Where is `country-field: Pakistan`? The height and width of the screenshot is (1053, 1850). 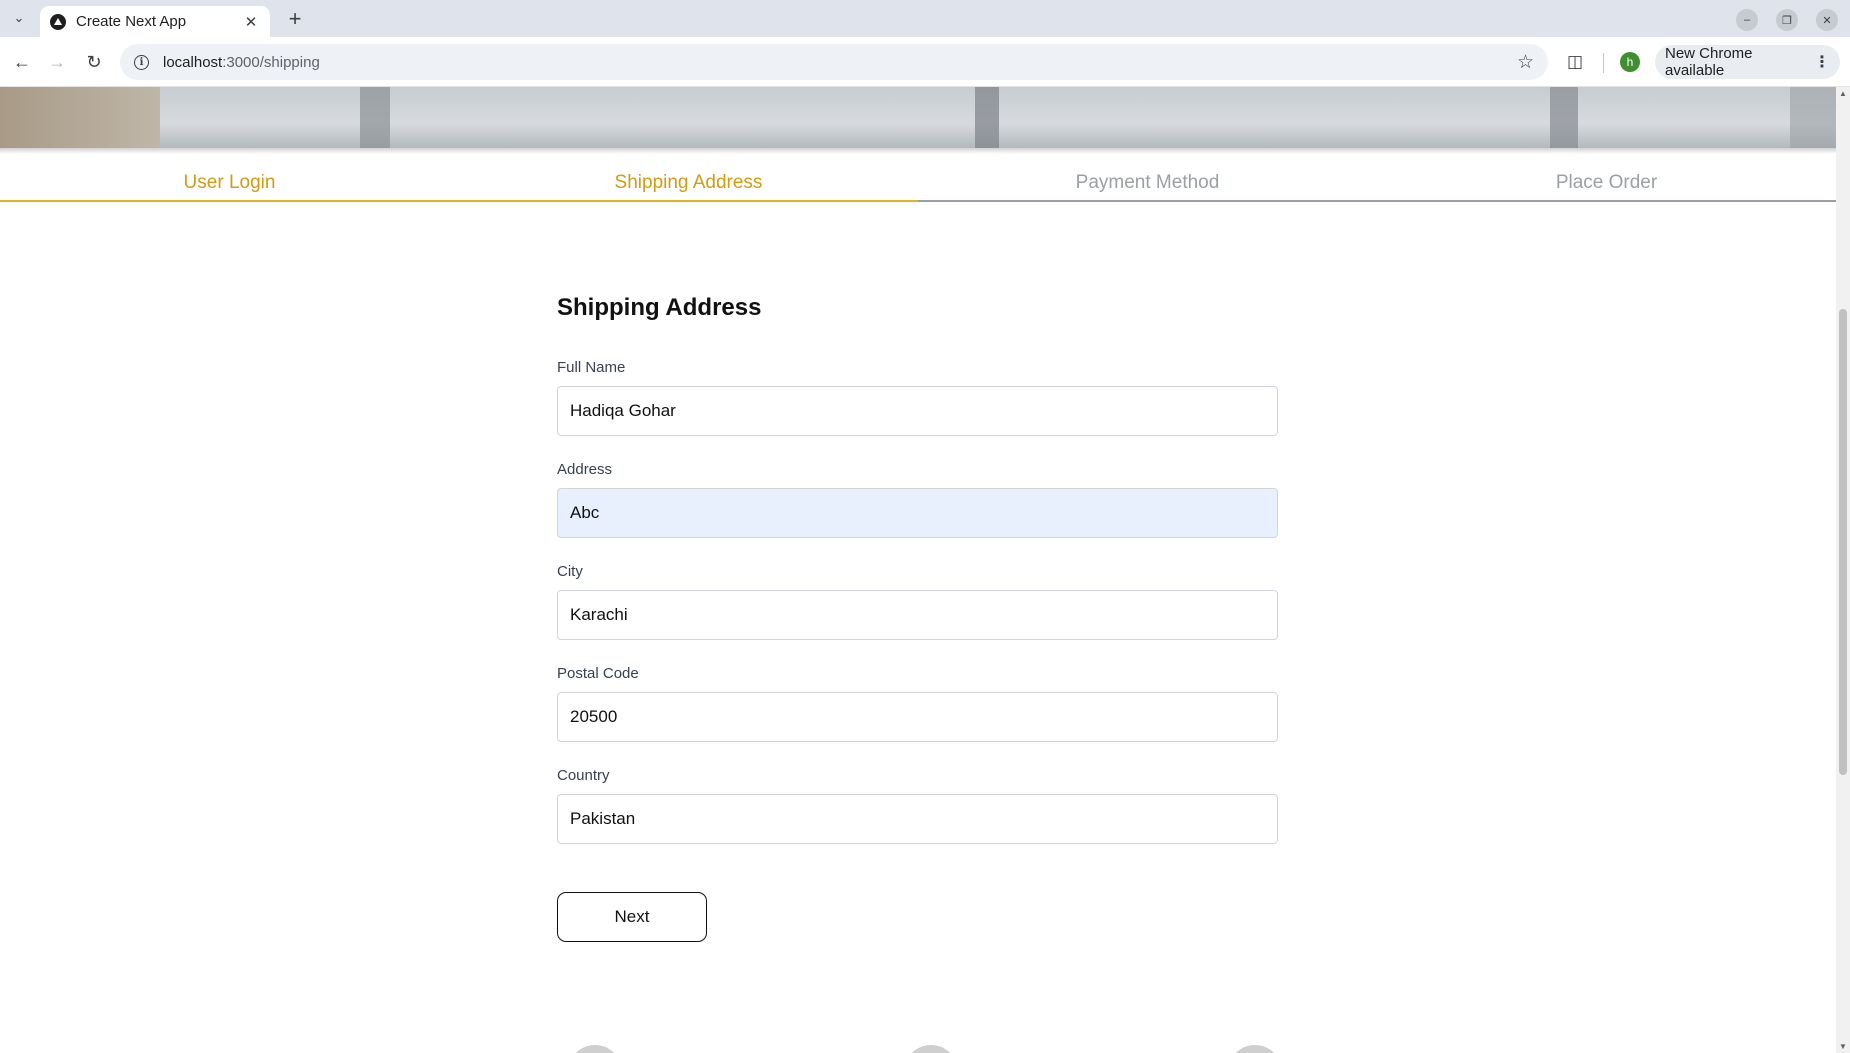 country-field: Pakistan is located at coordinates (917, 819).